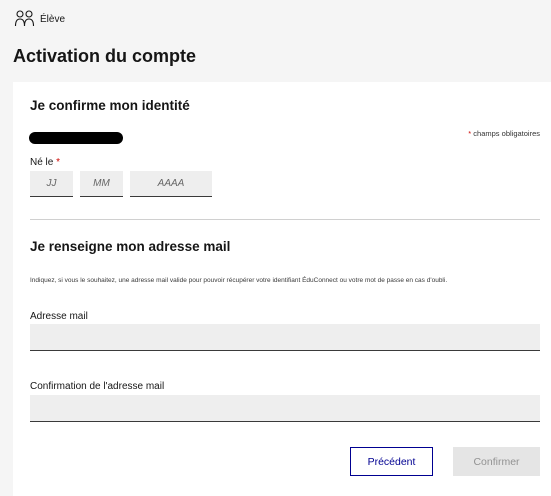 Image resolution: width=551 pixels, height=496 pixels. Describe the element at coordinates (51, 184) in the screenshot. I see `birth-day-input` at that location.